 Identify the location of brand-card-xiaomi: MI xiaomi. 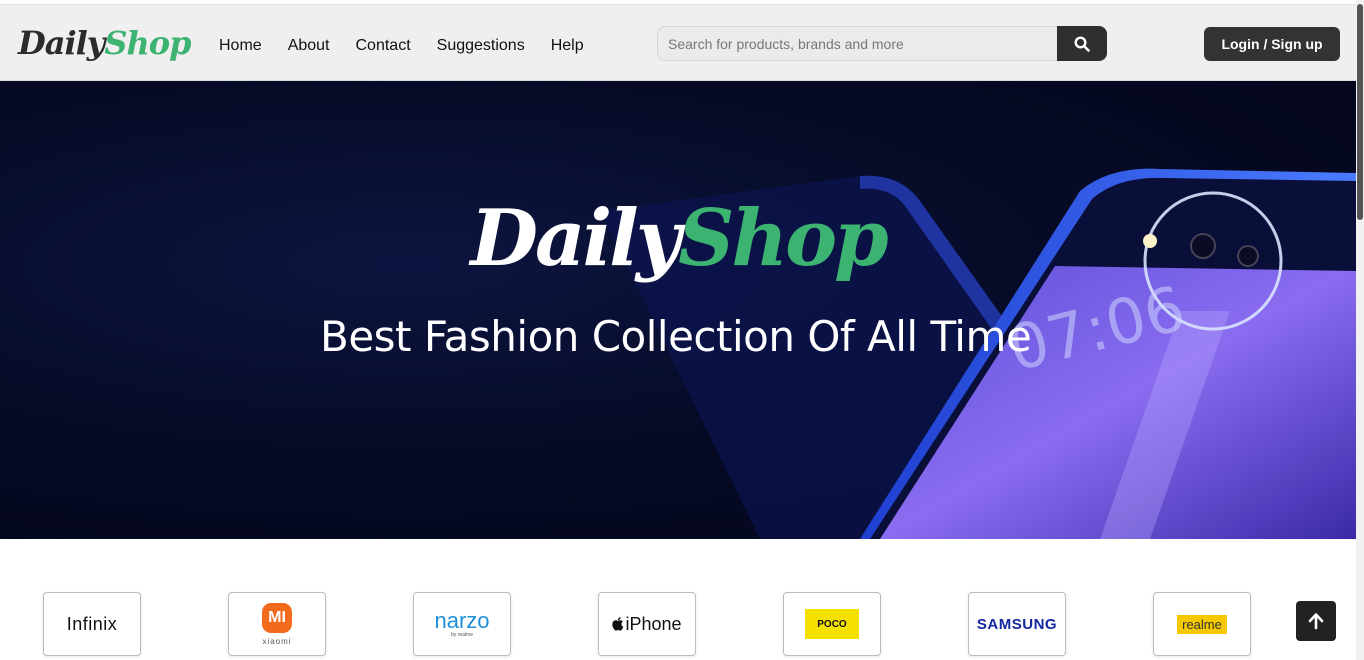
(277, 624).